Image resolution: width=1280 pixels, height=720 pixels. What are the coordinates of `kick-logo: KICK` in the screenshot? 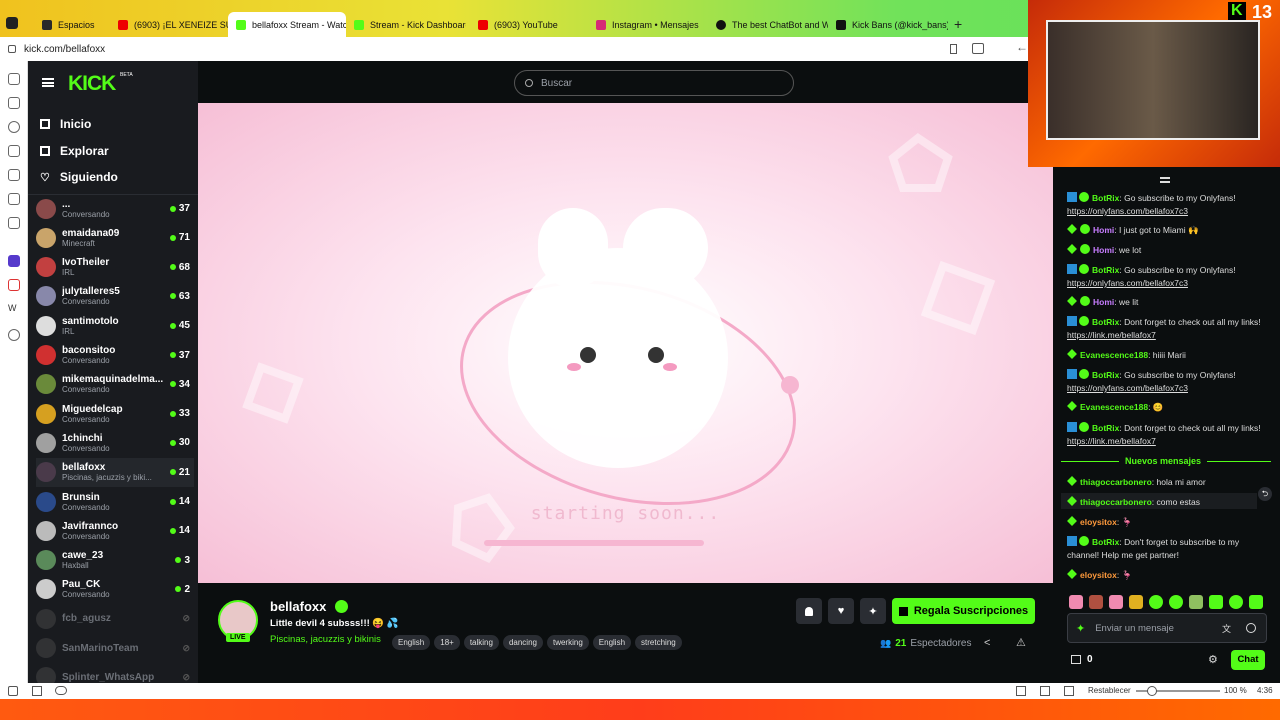 It's located at (92, 84).